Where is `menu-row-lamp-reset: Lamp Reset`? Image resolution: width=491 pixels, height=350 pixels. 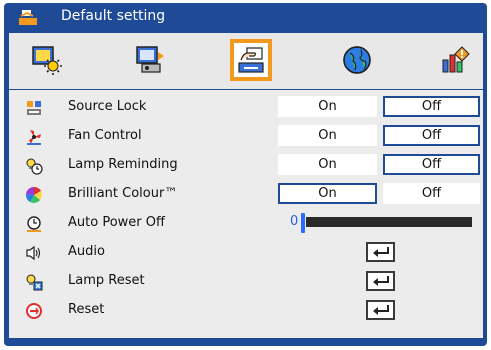 menu-row-lamp-reset: Lamp Reset is located at coordinates (246, 281).